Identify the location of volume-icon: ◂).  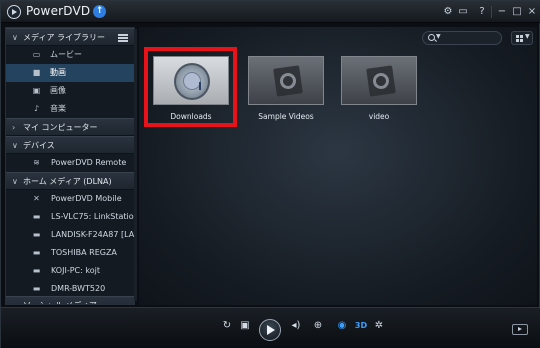
(296, 326).